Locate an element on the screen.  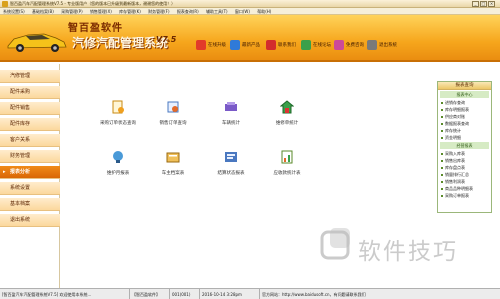
menu-sales: 销售管理(X) is located at coordinates (101, 11).